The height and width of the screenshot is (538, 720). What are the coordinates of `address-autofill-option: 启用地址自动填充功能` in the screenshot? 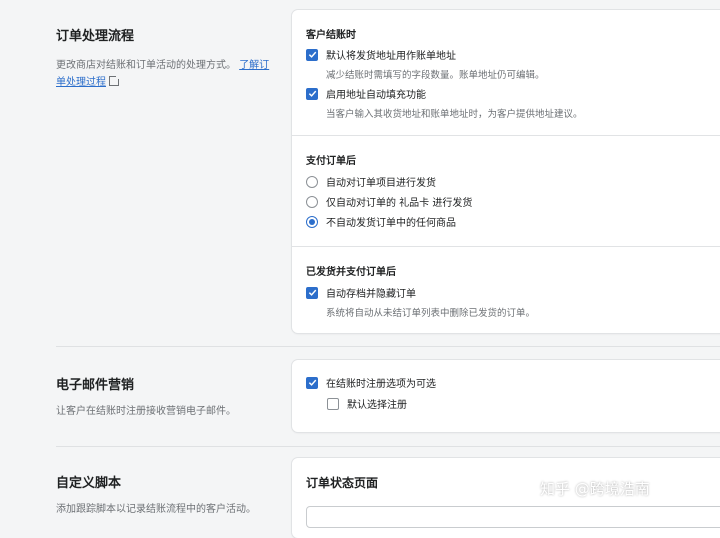 It's located at (366, 93).